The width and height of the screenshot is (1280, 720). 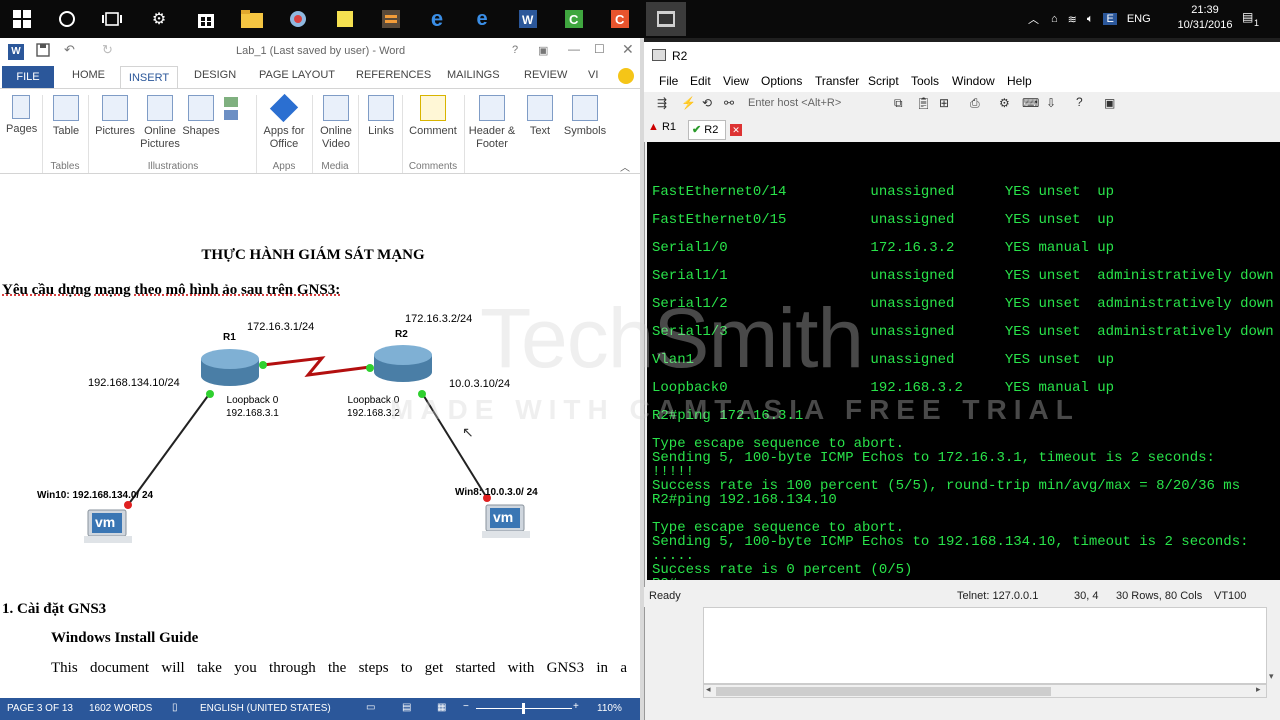 I want to click on menu-tools: Tools, so click(x=925, y=81).